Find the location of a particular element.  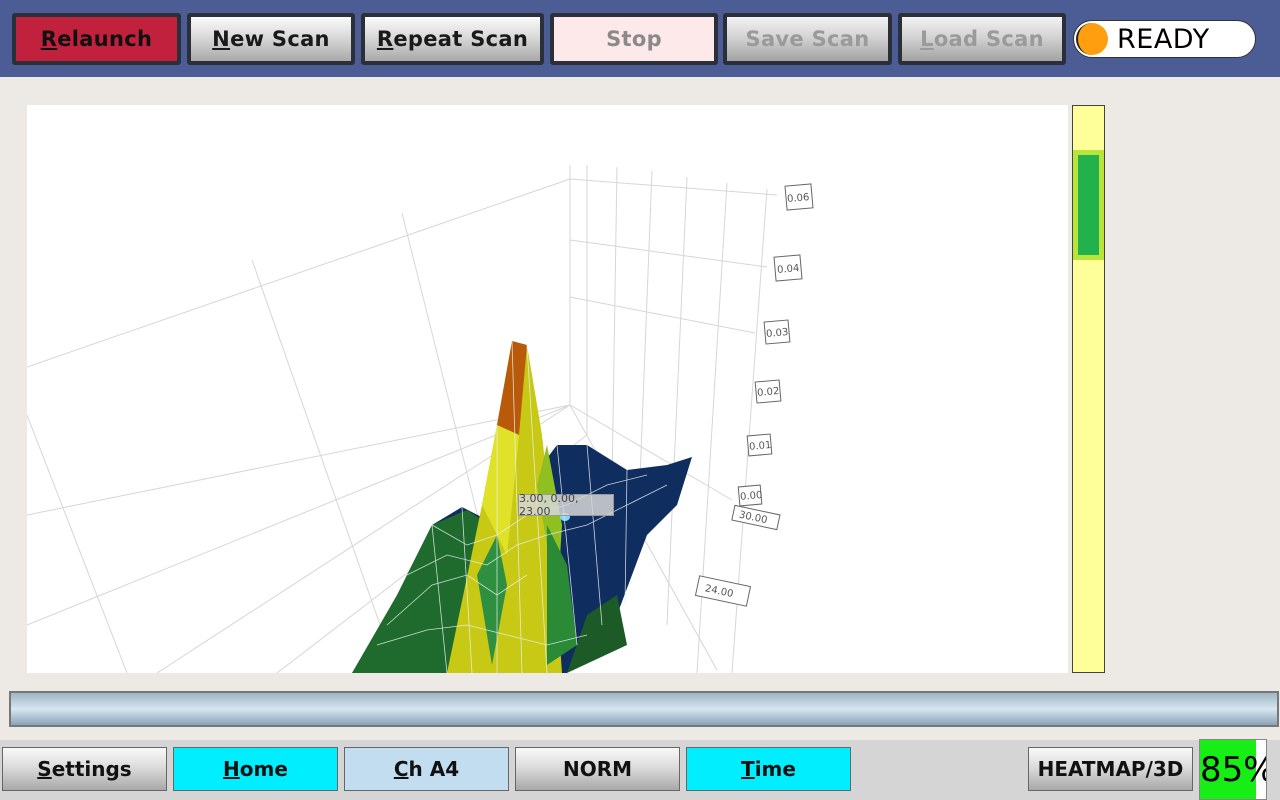

status-text: READY is located at coordinates (1163, 39).